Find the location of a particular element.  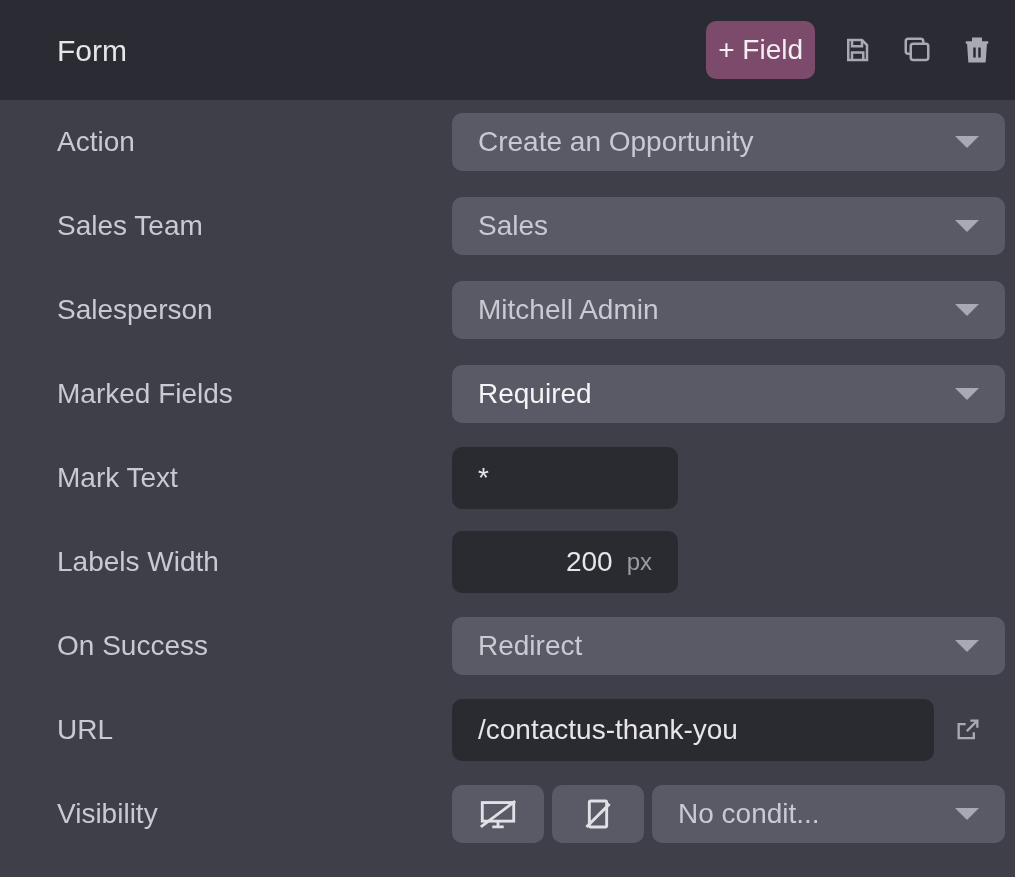

dropdown: Redirect is located at coordinates (728, 646).